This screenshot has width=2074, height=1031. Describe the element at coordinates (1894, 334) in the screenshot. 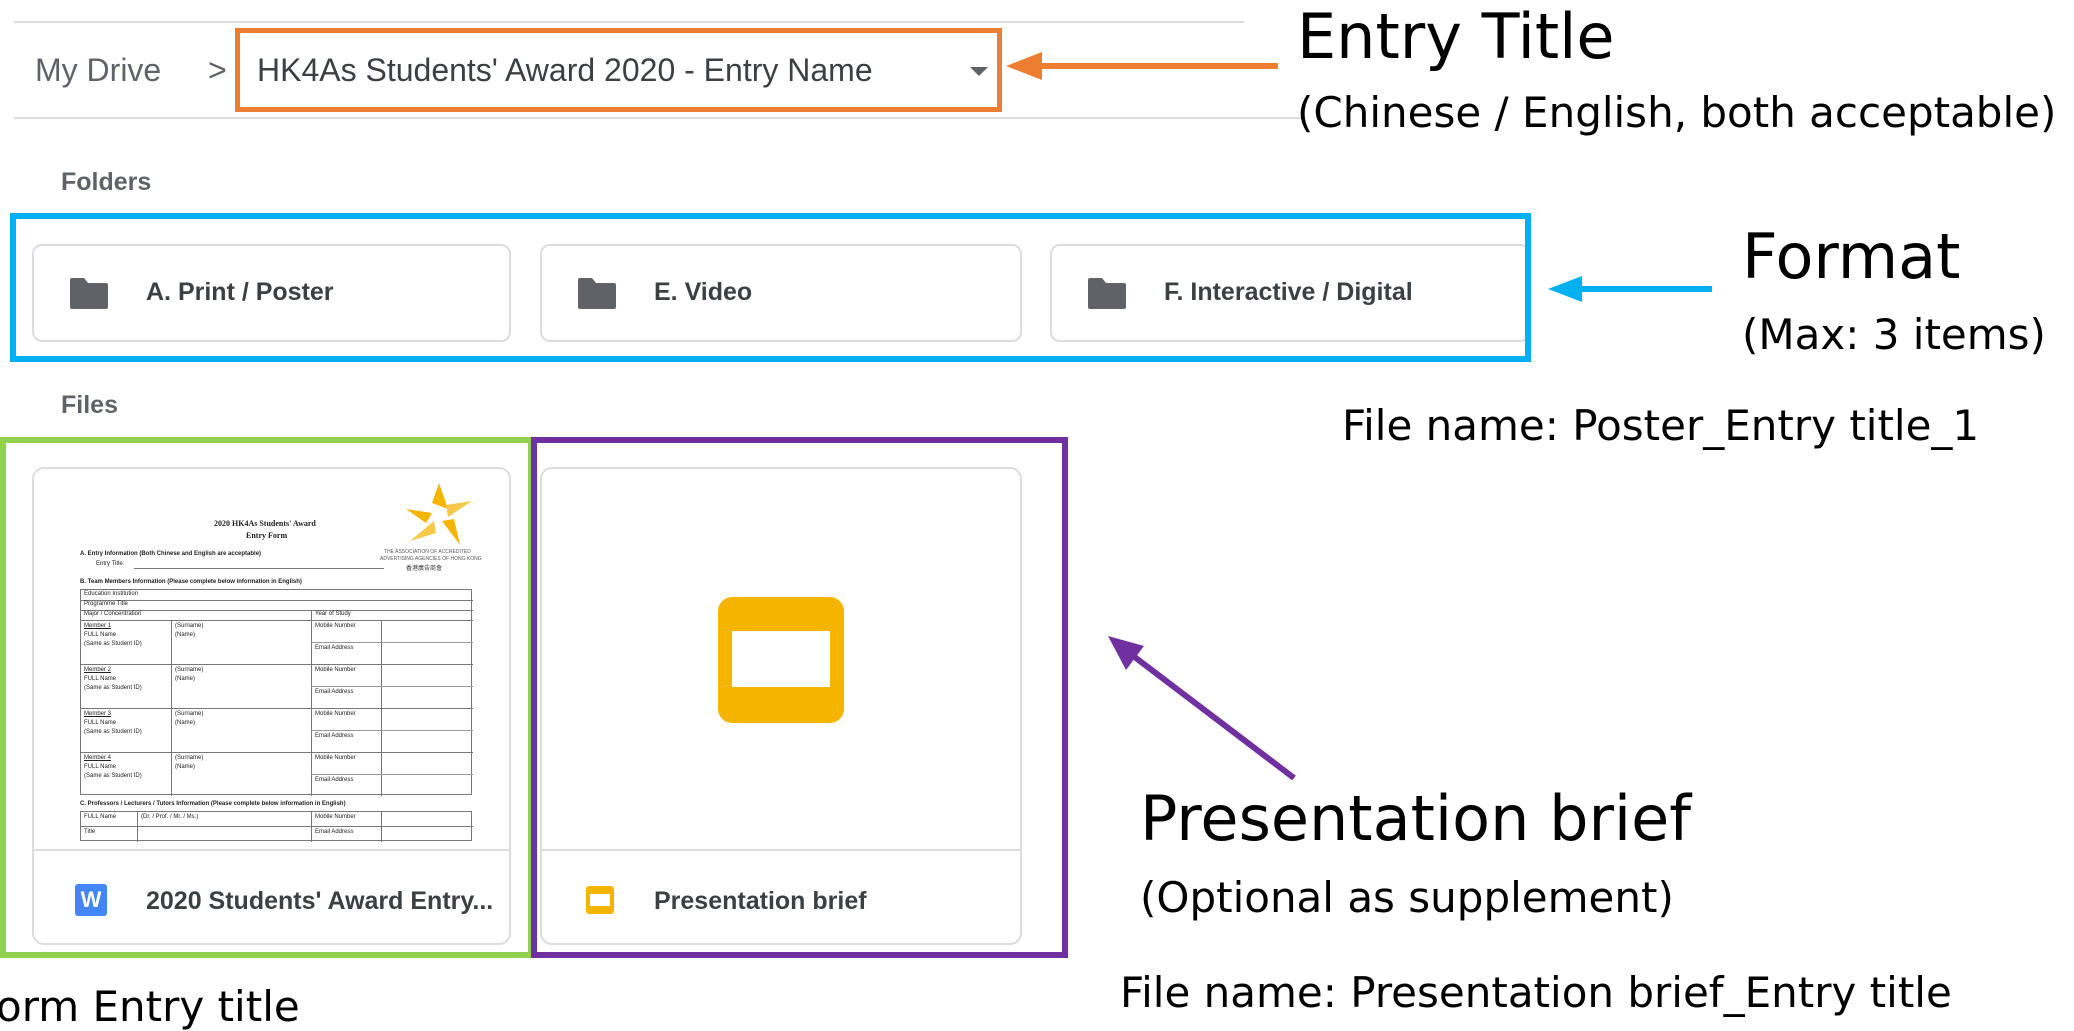

I see `format-note: (Max: 3 items)` at that location.